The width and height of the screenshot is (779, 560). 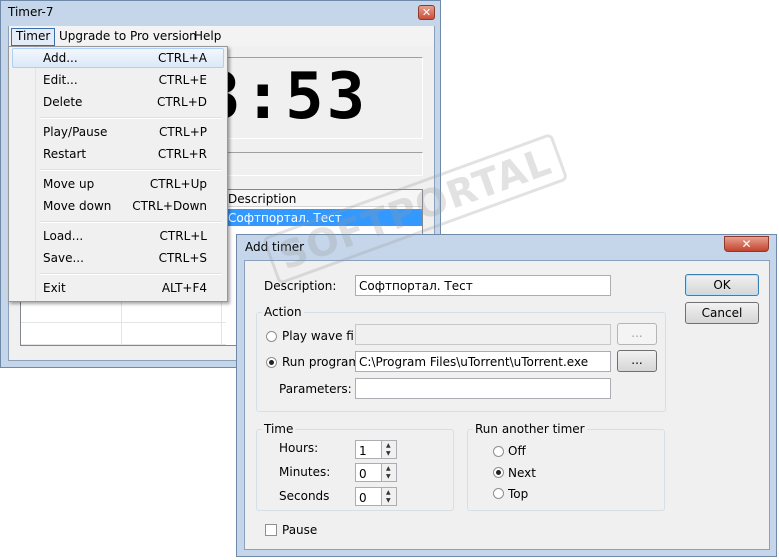 I want to click on menu-item-save: Save... CTRL+S, so click(x=118, y=258).